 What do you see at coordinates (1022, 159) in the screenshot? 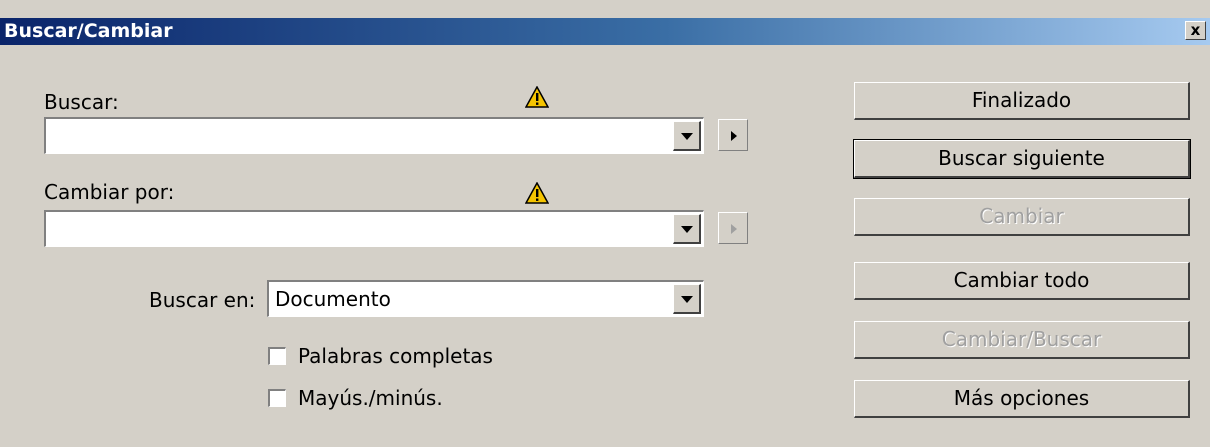
I see `find-next-button: Buscar siguiente` at bounding box center [1022, 159].